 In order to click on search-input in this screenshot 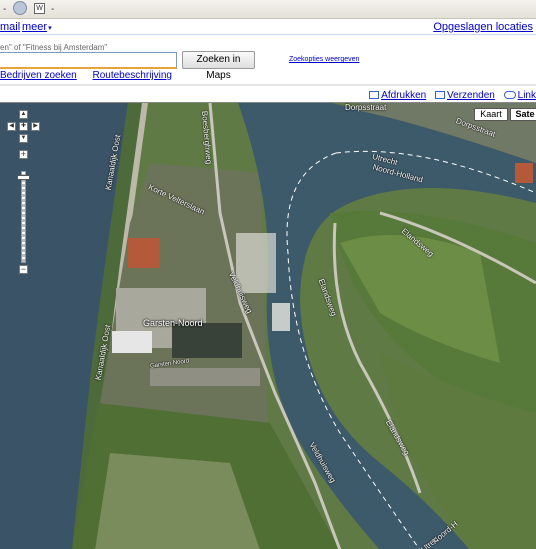, I will do `click(88, 60)`.